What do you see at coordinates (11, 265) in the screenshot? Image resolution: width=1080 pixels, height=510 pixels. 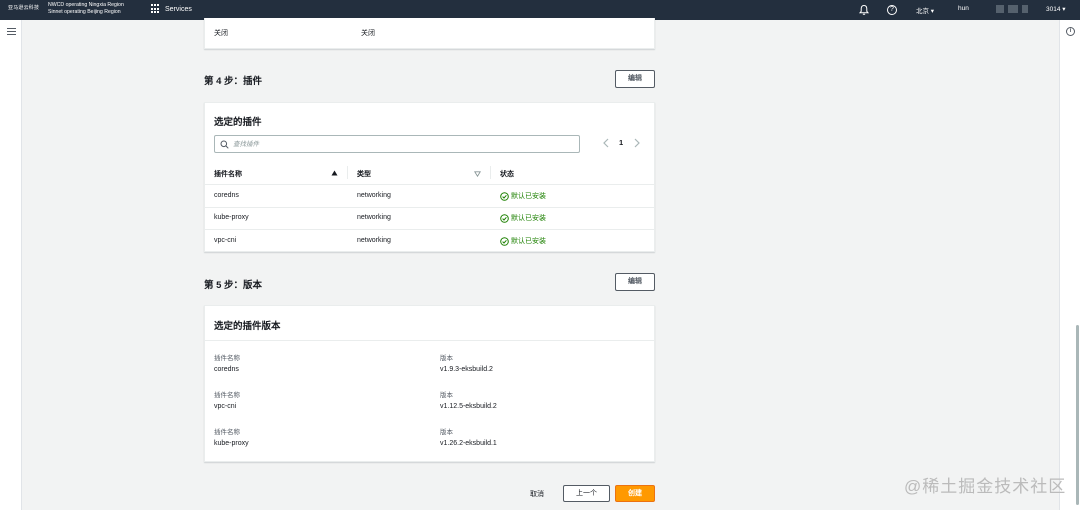 I see `left-side-rail` at bounding box center [11, 265].